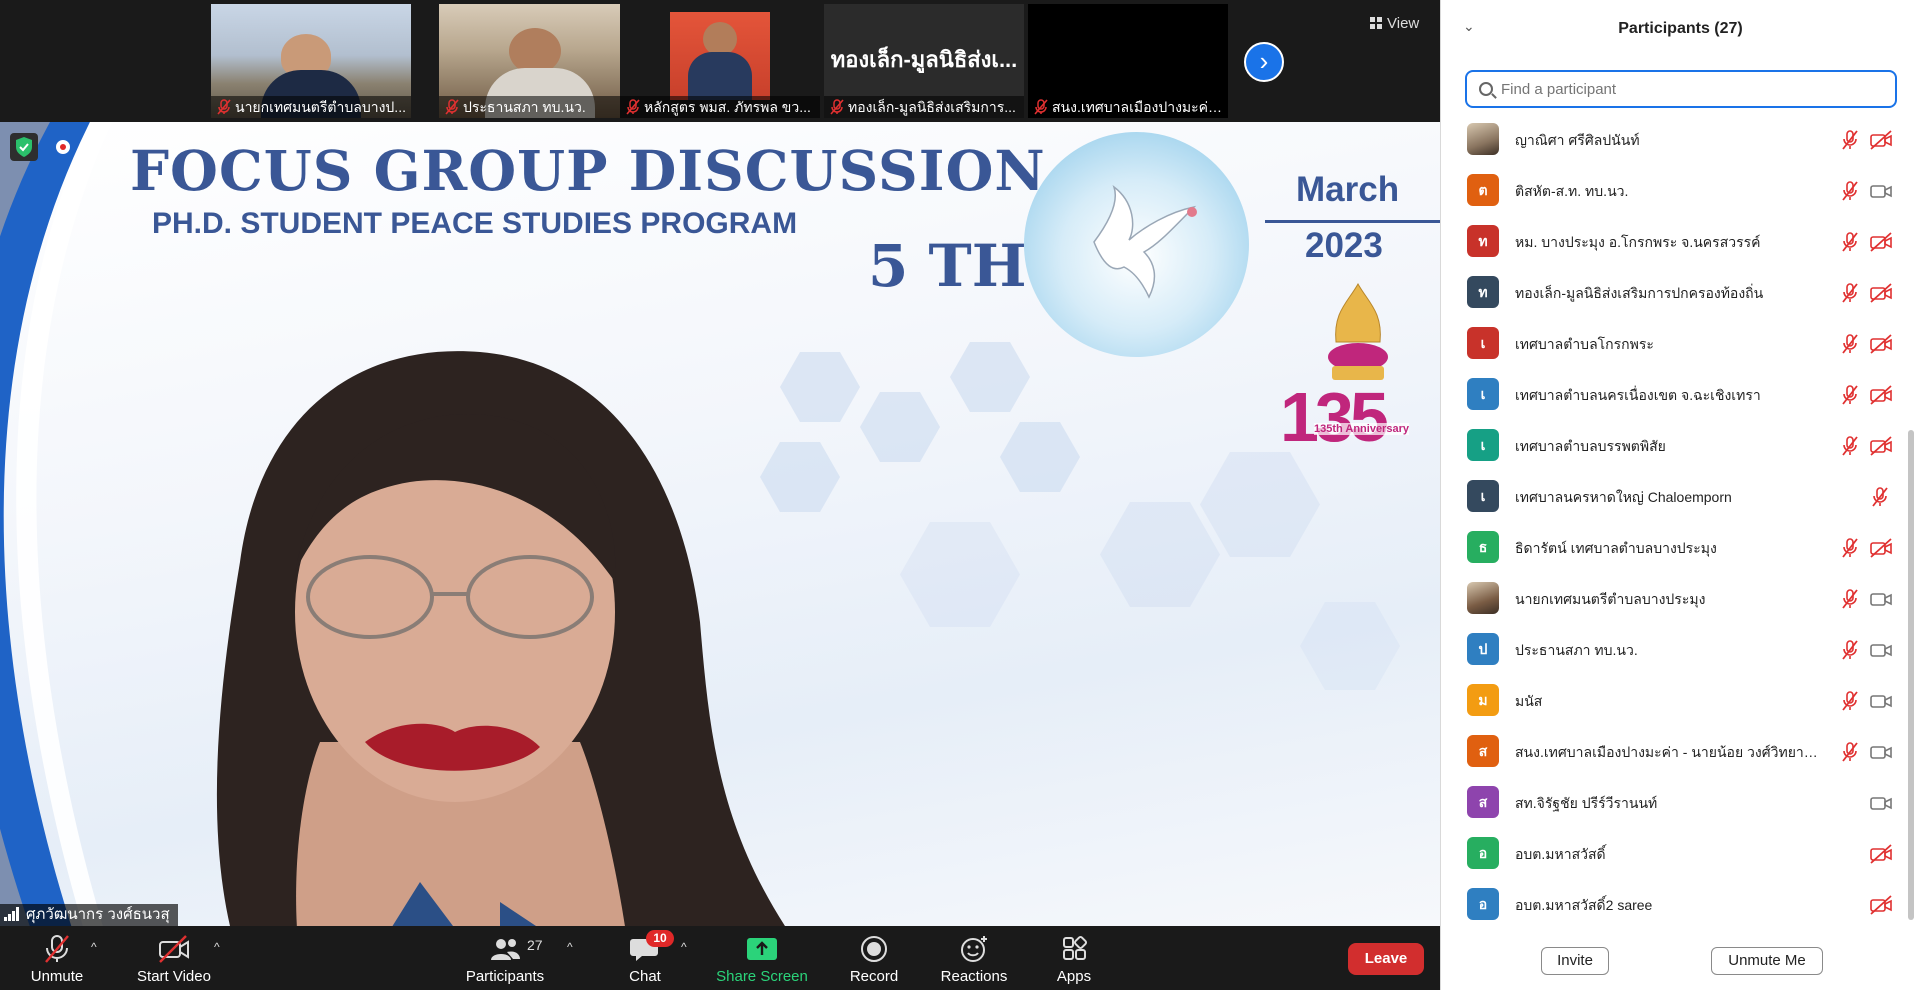 This screenshot has height=990, width=1920. Describe the element at coordinates (1671, 649) in the screenshot. I see `participant-row: ป ประธานสภา ทบ.นว.` at that location.